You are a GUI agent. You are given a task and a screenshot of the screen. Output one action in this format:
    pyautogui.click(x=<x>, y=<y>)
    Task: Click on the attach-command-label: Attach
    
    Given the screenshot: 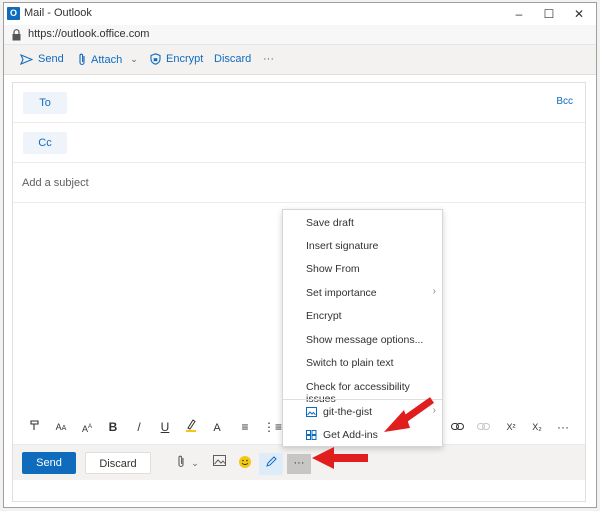 What is the action you would take?
    pyautogui.click(x=107, y=59)
    